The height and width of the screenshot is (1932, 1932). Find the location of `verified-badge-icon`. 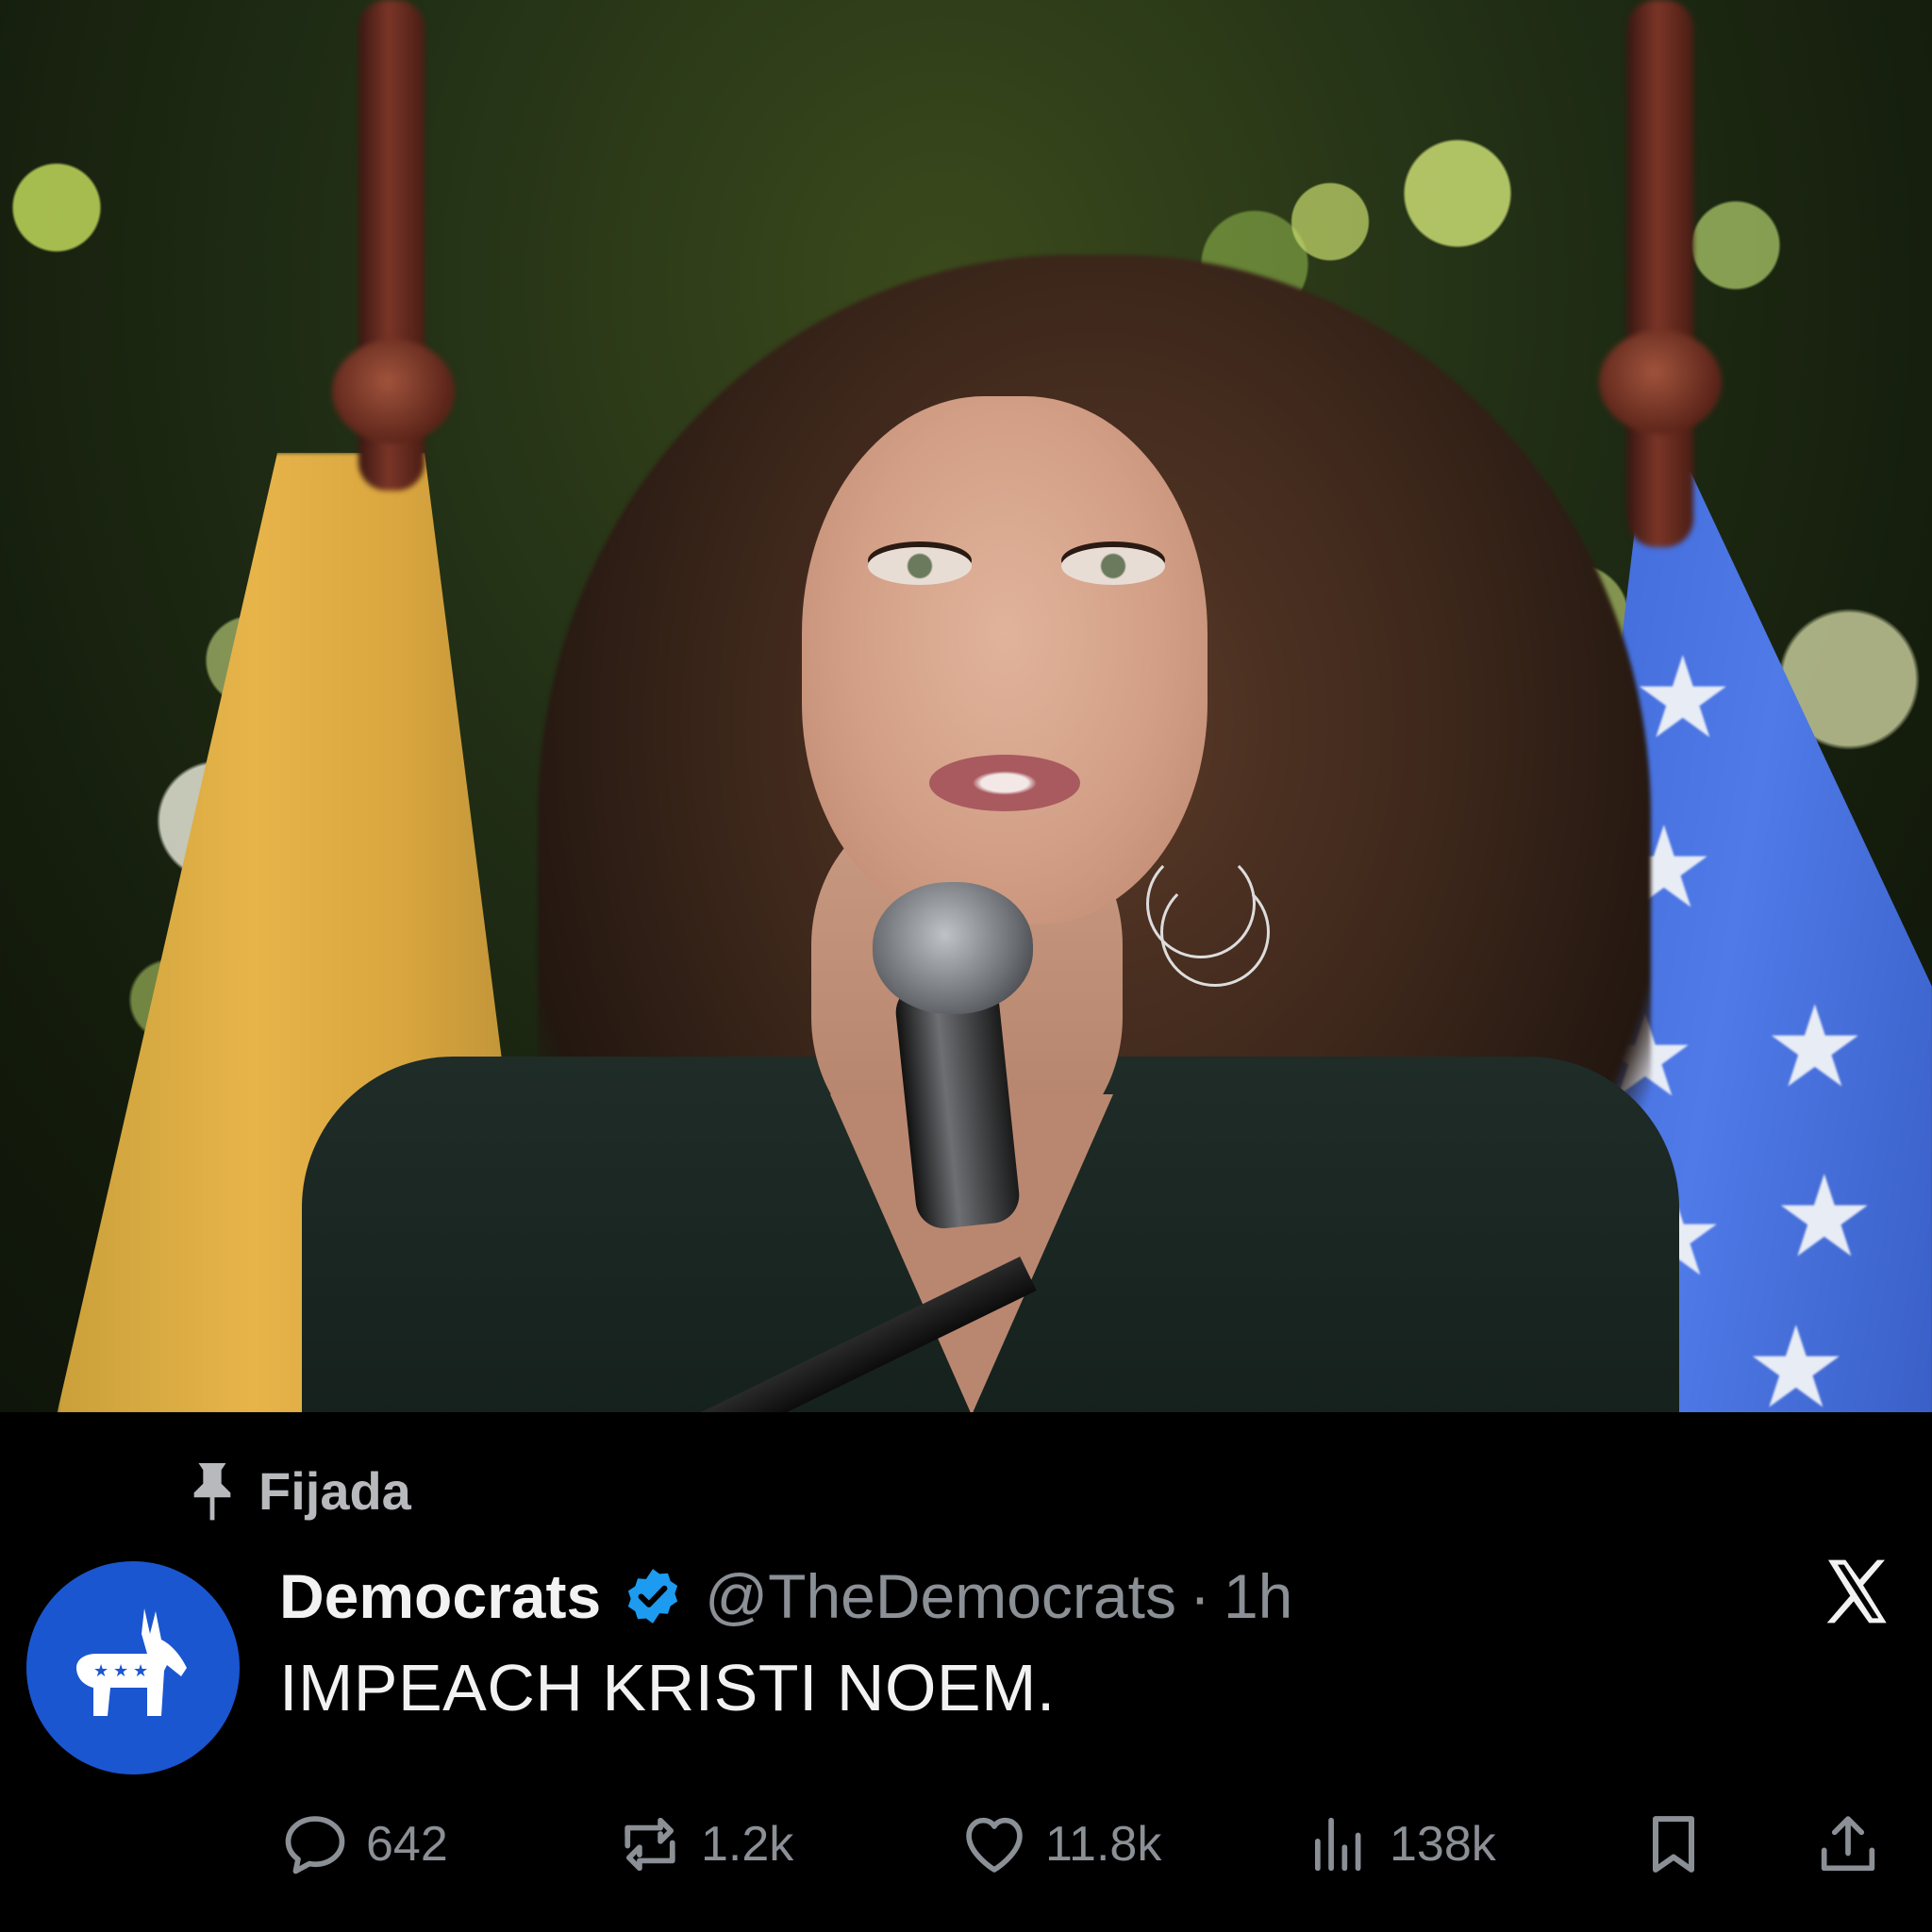

verified-badge-icon is located at coordinates (653, 1596).